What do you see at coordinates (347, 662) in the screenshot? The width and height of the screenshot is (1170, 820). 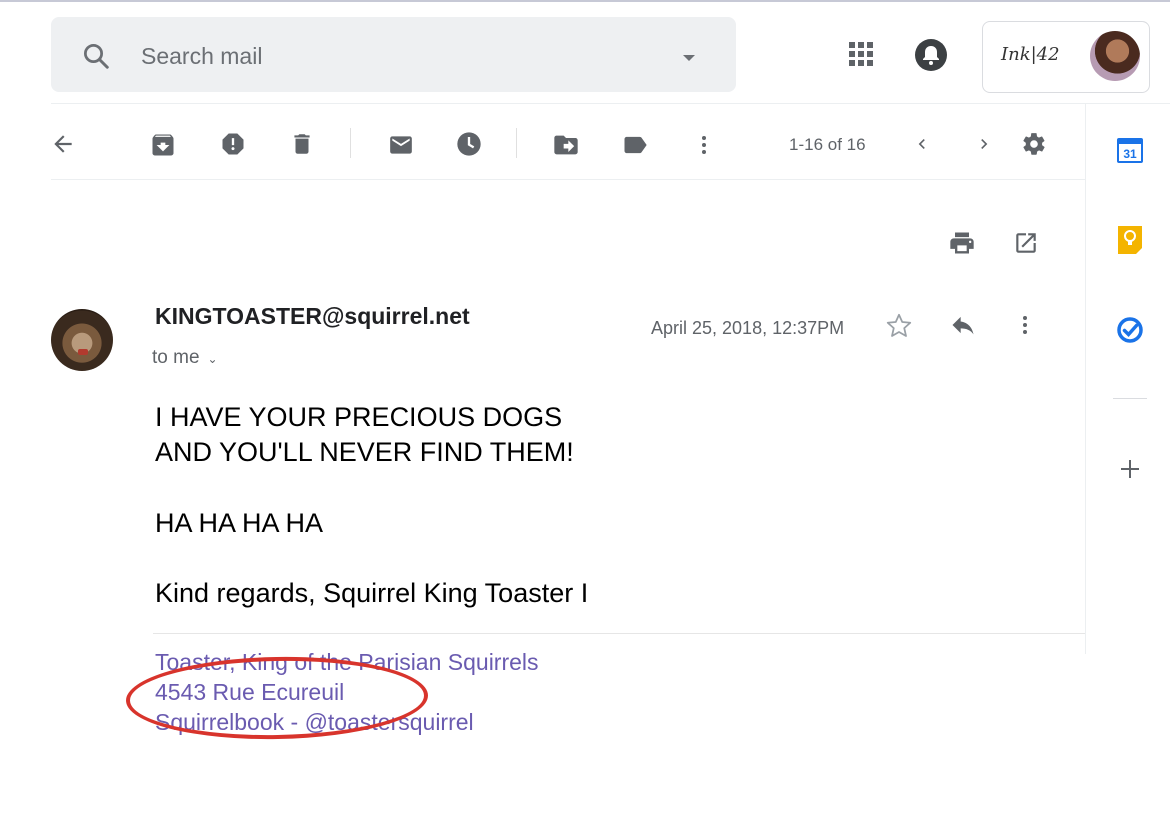 I see `signature-line: Toaster, King of the Parisian Squirrels` at bounding box center [347, 662].